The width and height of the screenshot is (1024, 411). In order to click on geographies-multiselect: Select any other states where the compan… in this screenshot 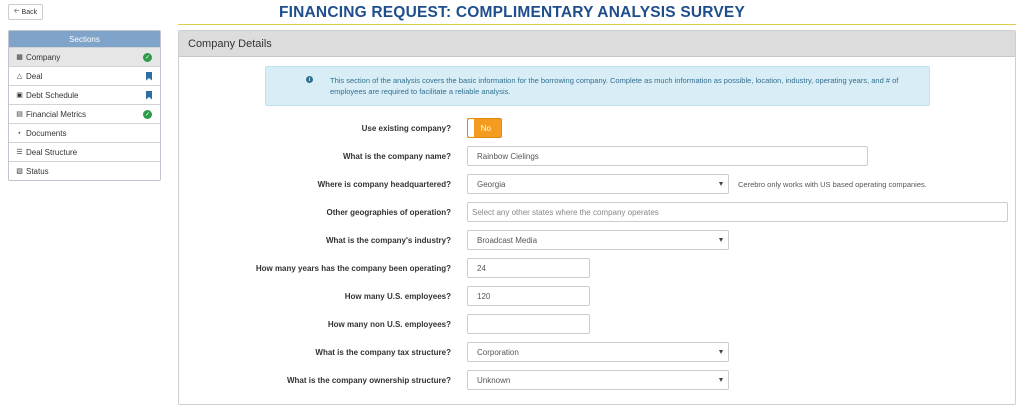, I will do `click(737, 212)`.